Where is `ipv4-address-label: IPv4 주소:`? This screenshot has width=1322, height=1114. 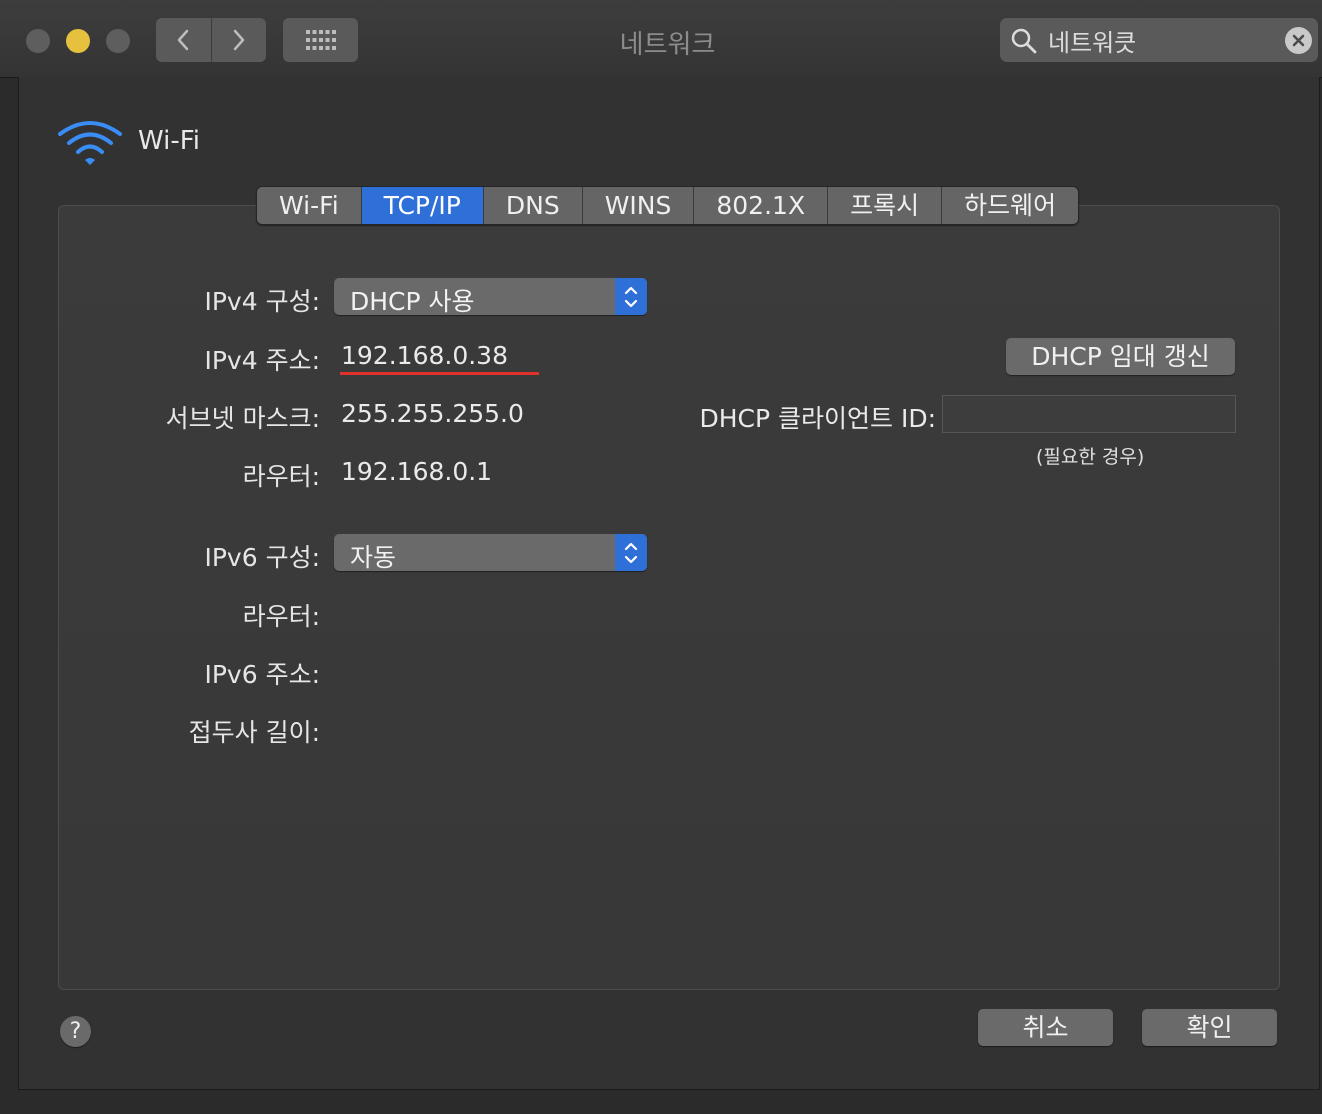
ipv4-address-label: IPv4 주소: is located at coordinates (262, 360).